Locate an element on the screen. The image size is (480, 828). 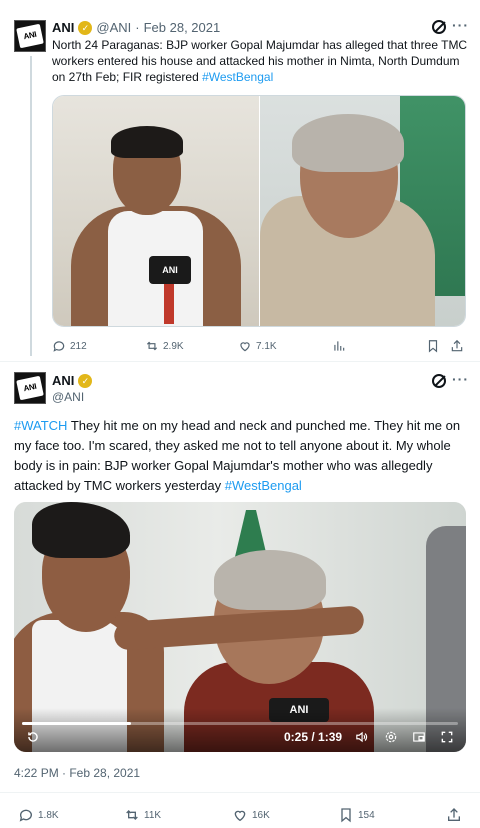
mic-logo: ANI is located at coordinates (170, 270).